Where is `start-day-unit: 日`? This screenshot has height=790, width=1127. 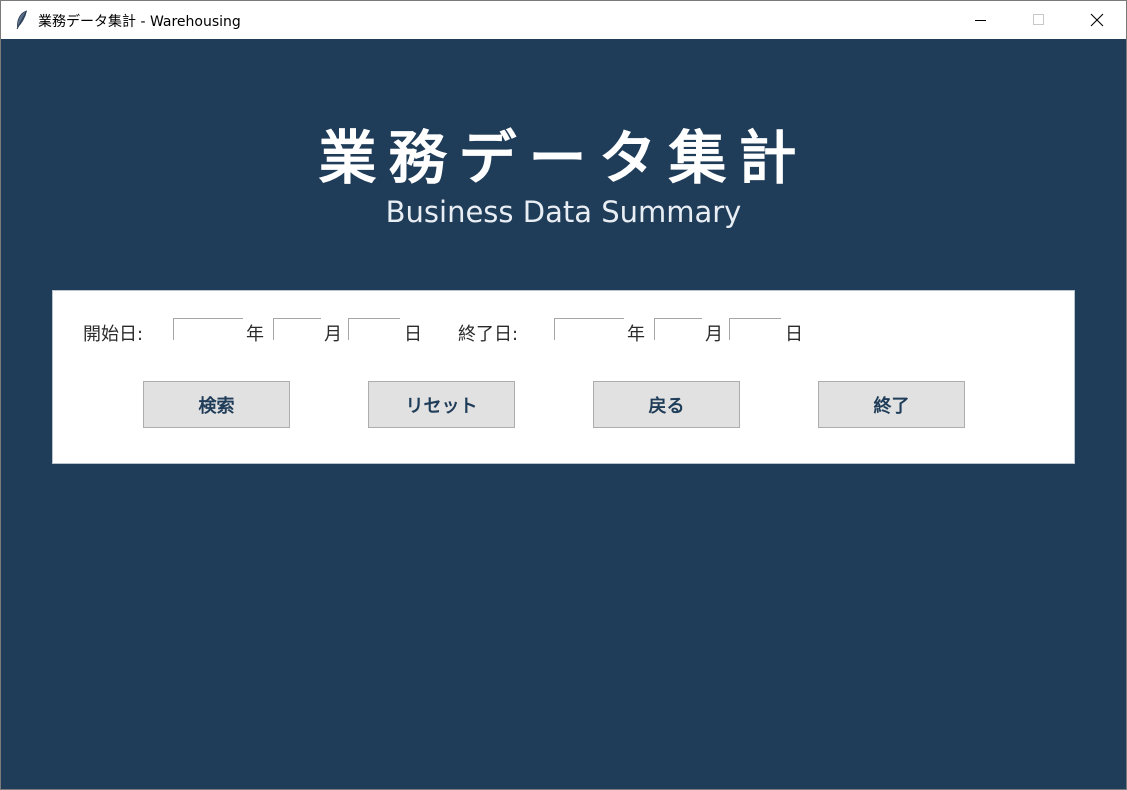
start-day-unit: 日 is located at coordinates (413, 334).